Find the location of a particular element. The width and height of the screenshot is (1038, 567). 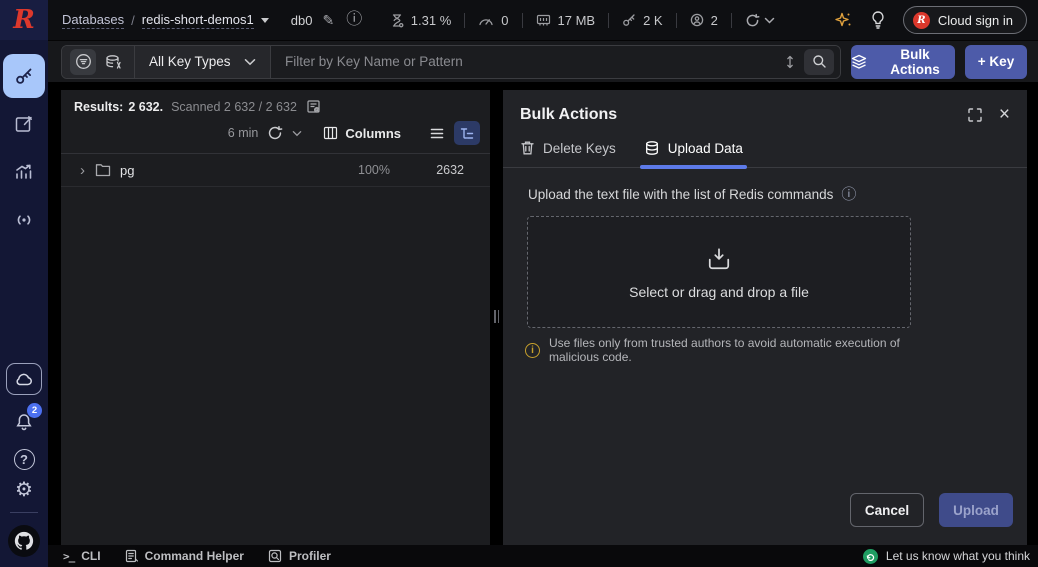

sidebar-item-browser is located at coordinates (24, 76).